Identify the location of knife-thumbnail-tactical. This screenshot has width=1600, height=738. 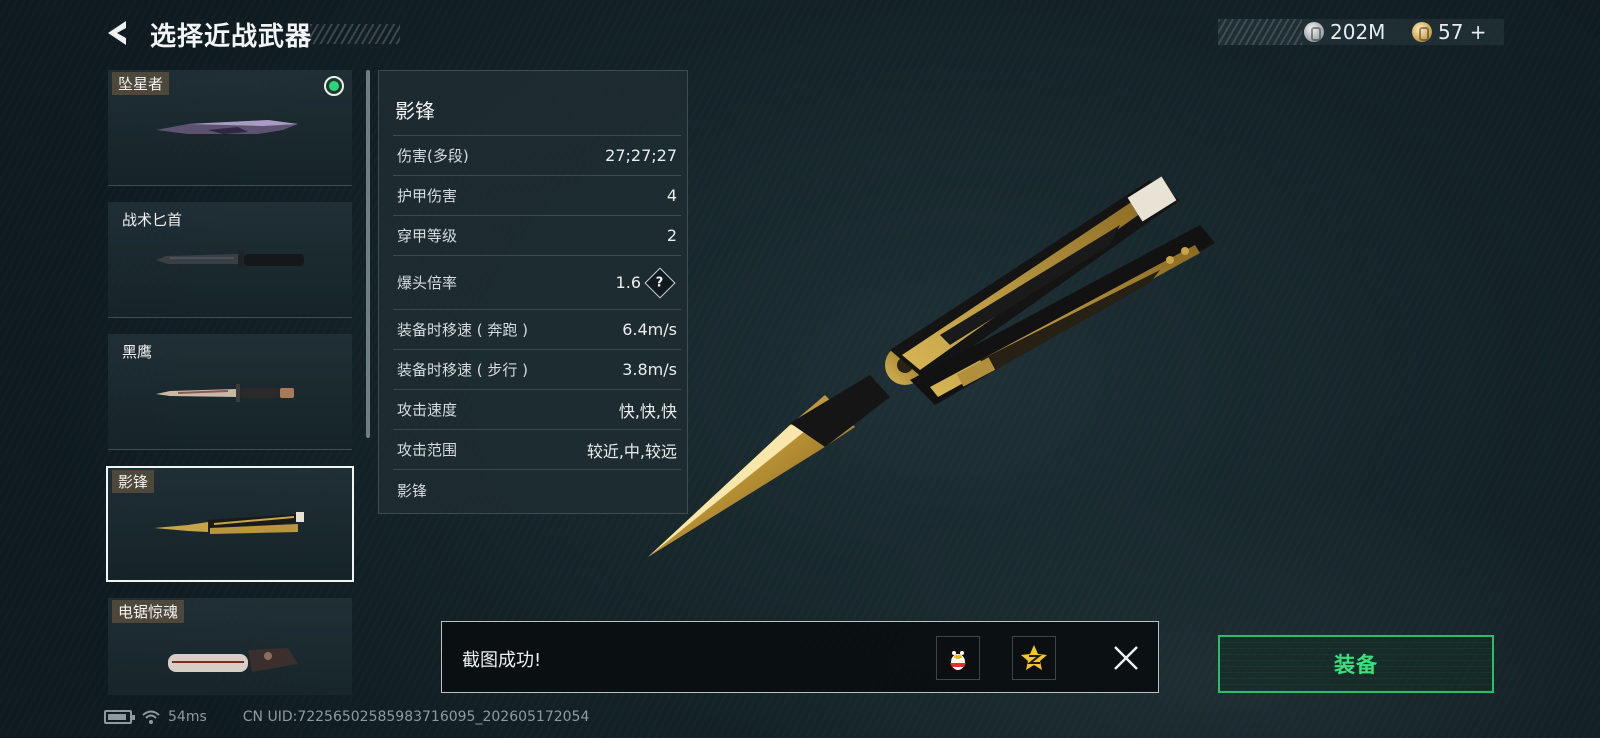
(230, 259).